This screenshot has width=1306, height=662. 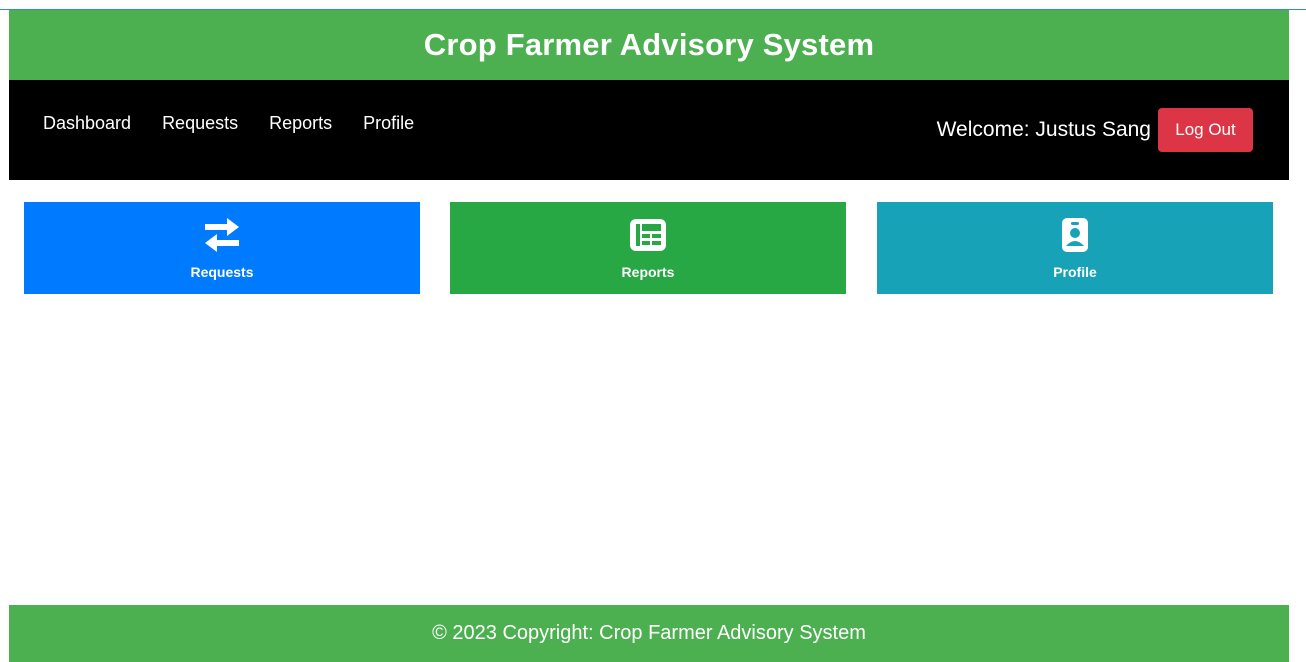 What do you see at coordinates (648, 272) in the screenshot?
I see `reports-card-label: Reports` at bounding box center [648, 272].